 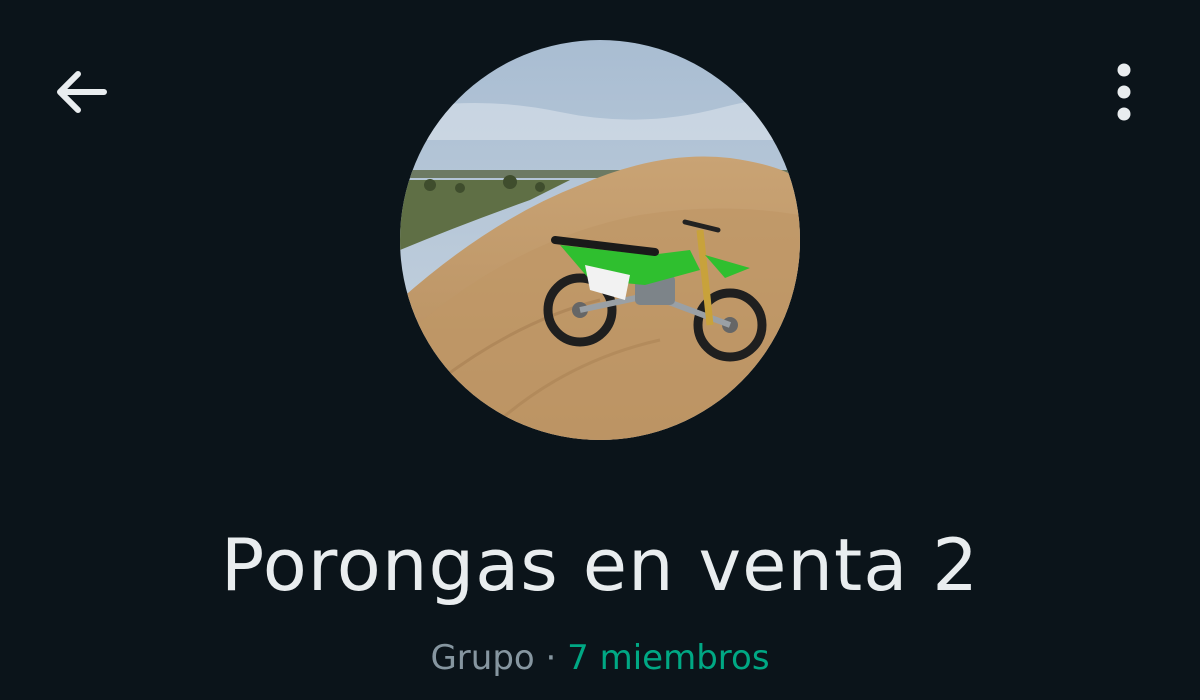 I want to click on group-subtitle: Grupo · 7 miembros, so click(x=600, y=658).